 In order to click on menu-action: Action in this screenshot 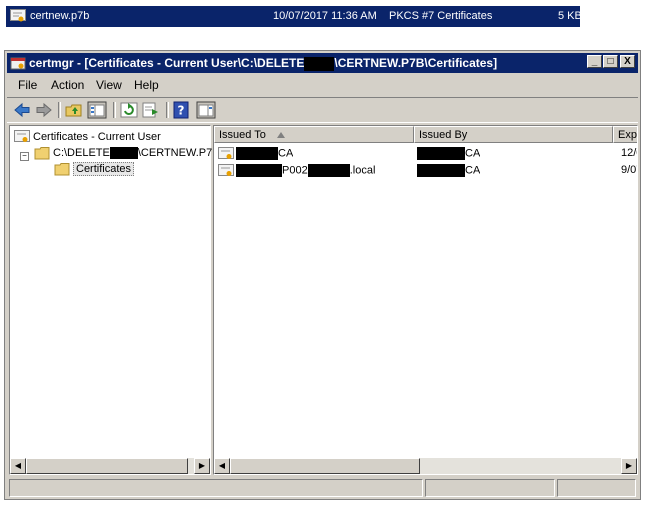, I will do `click(67, 85)`.